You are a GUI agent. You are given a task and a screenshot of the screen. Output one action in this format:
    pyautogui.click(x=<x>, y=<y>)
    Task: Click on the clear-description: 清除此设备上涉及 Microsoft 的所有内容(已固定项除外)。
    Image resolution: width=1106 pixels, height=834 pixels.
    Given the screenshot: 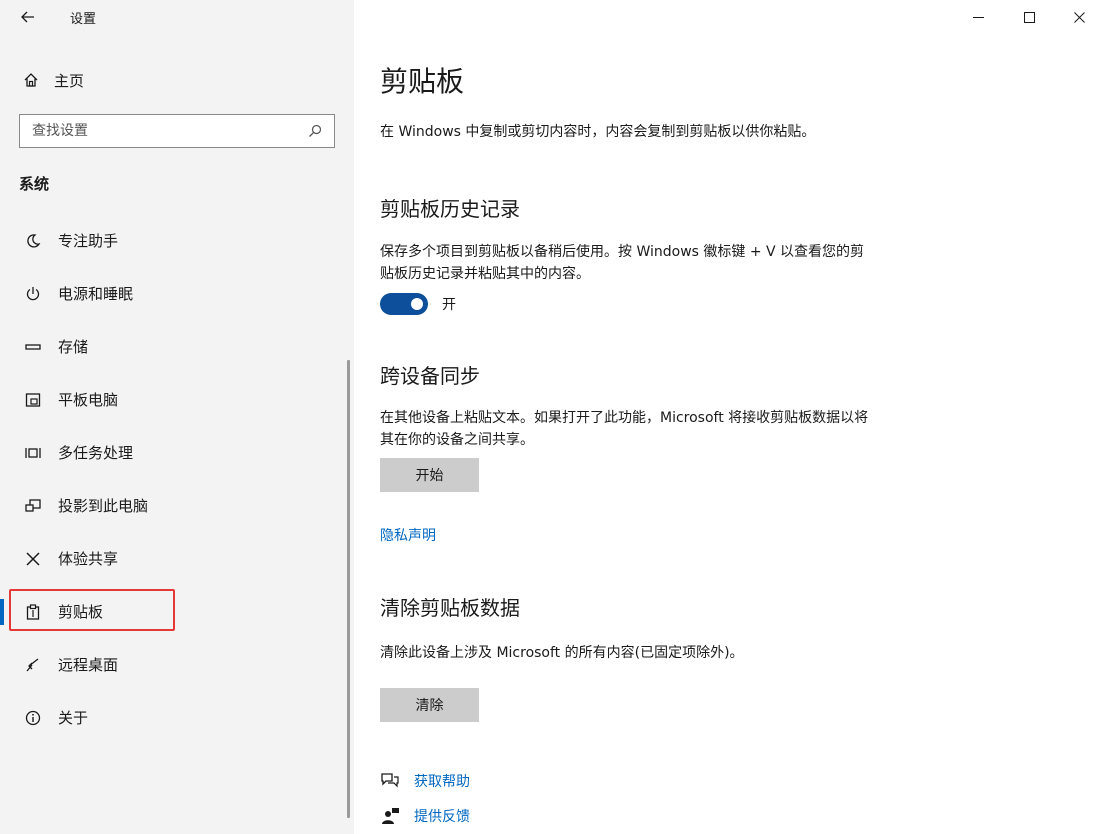 What is the action you would take?
    pyautogui.click(x=562, y=653)
    